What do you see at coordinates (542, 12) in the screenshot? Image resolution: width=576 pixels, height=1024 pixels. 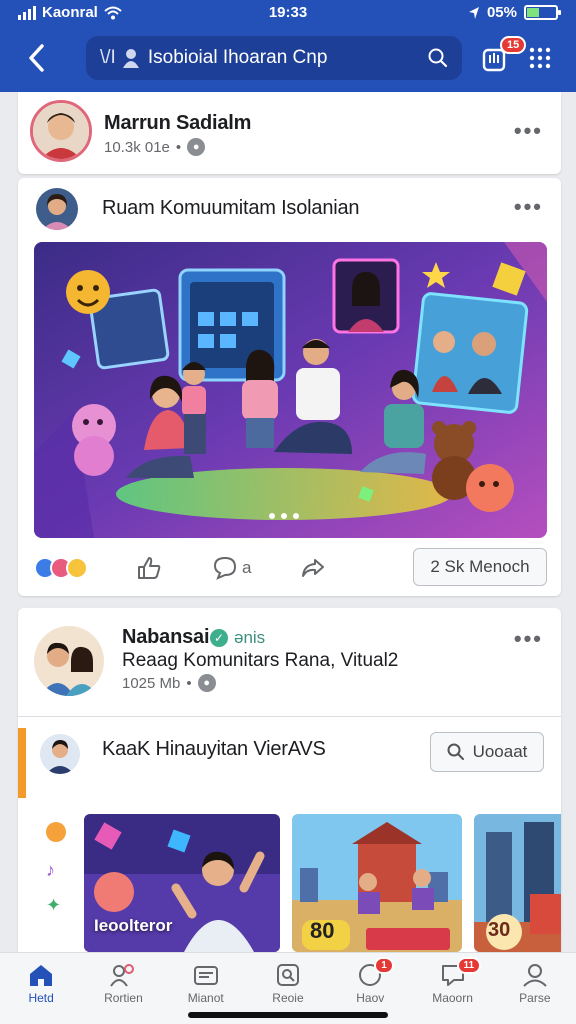 I see `battery-icon` at bounding box center [542, 12].